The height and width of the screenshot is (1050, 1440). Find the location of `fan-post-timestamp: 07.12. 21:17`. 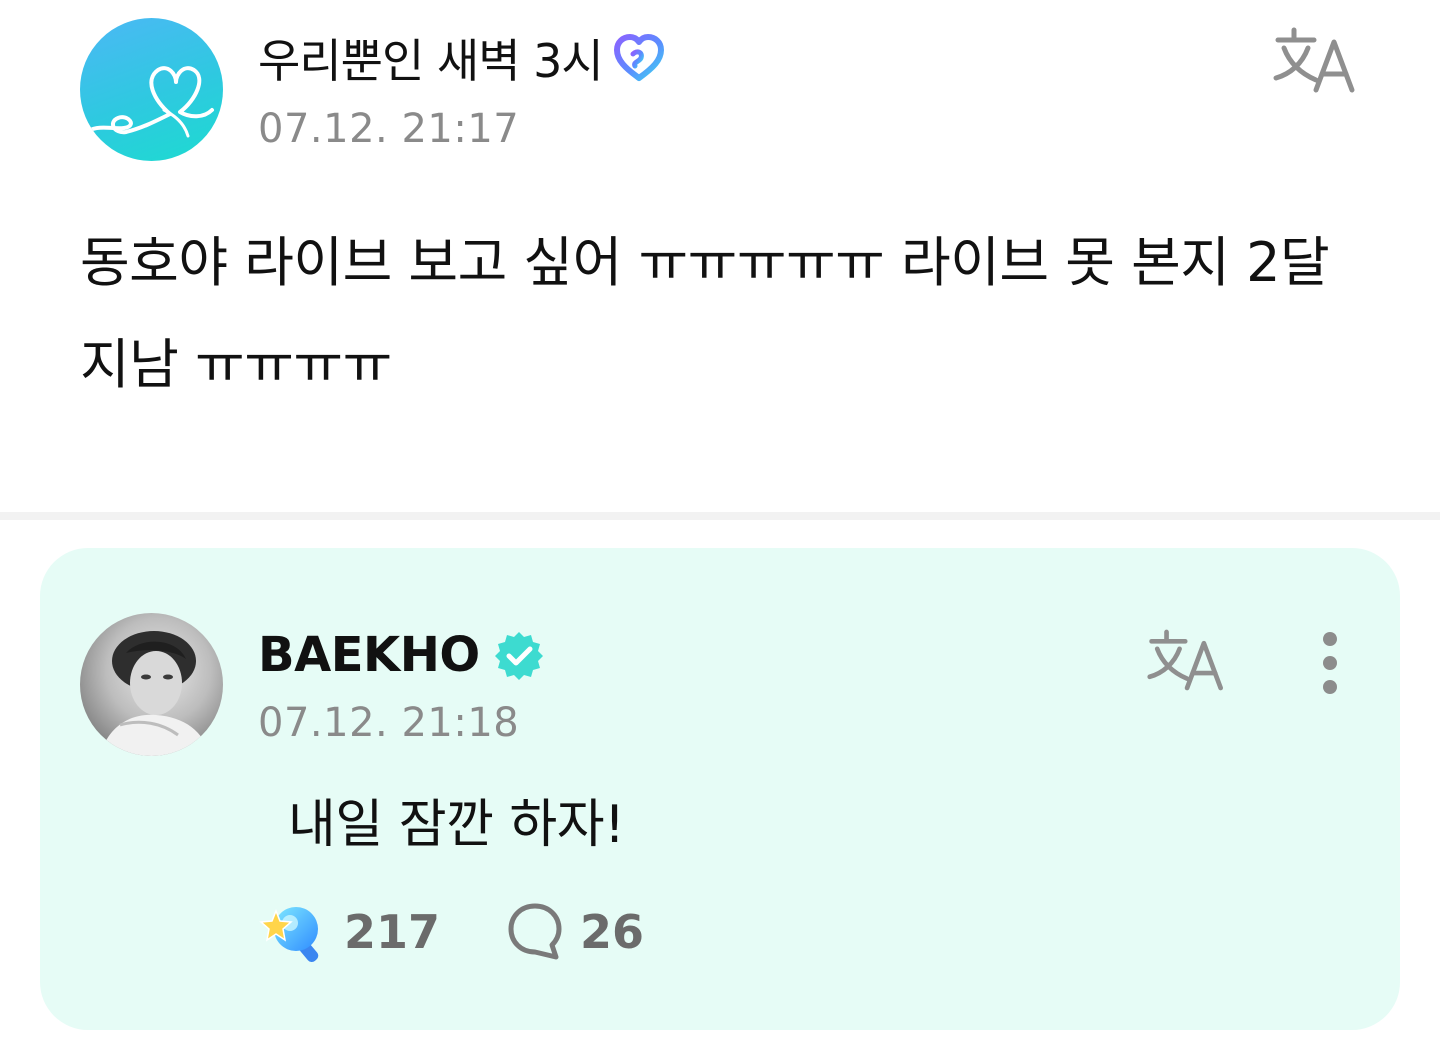

fan-post-timestamp: 07.12. 21:17 is located at coordinates (389, 129).